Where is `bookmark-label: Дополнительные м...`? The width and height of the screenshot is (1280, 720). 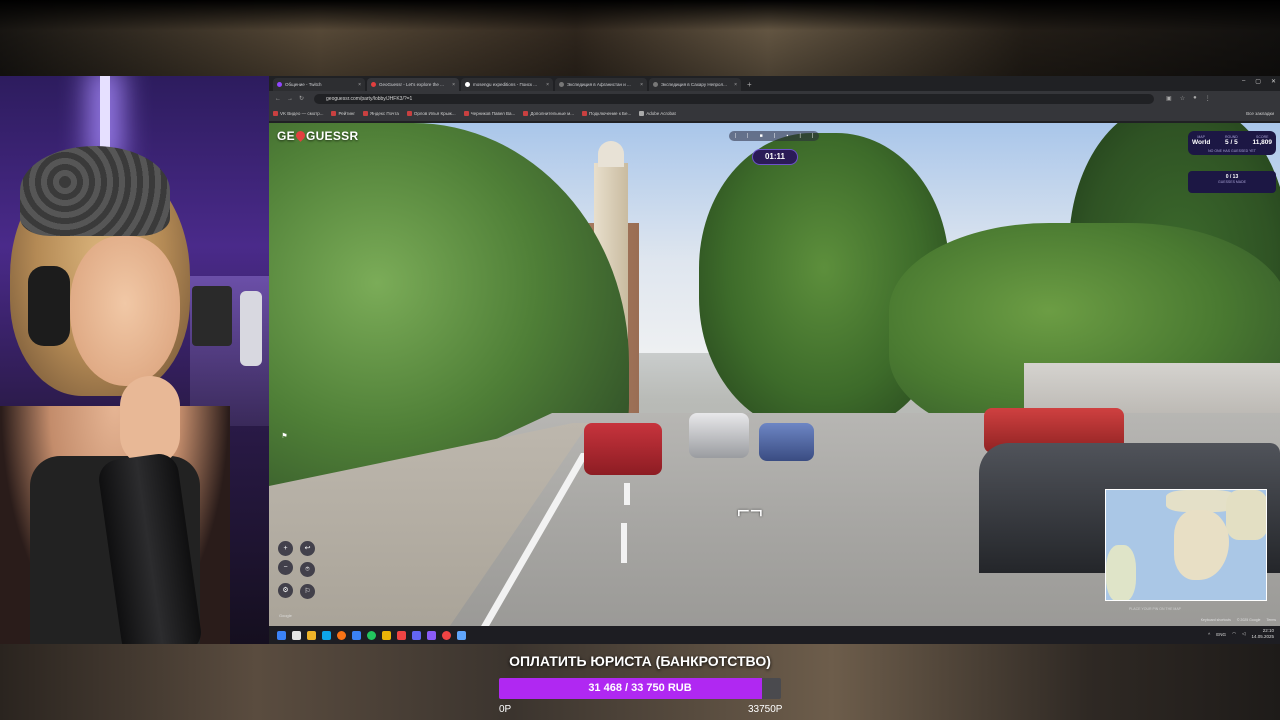 bookmark-label: Дополнительные м... is located at coordinates (552, 113).